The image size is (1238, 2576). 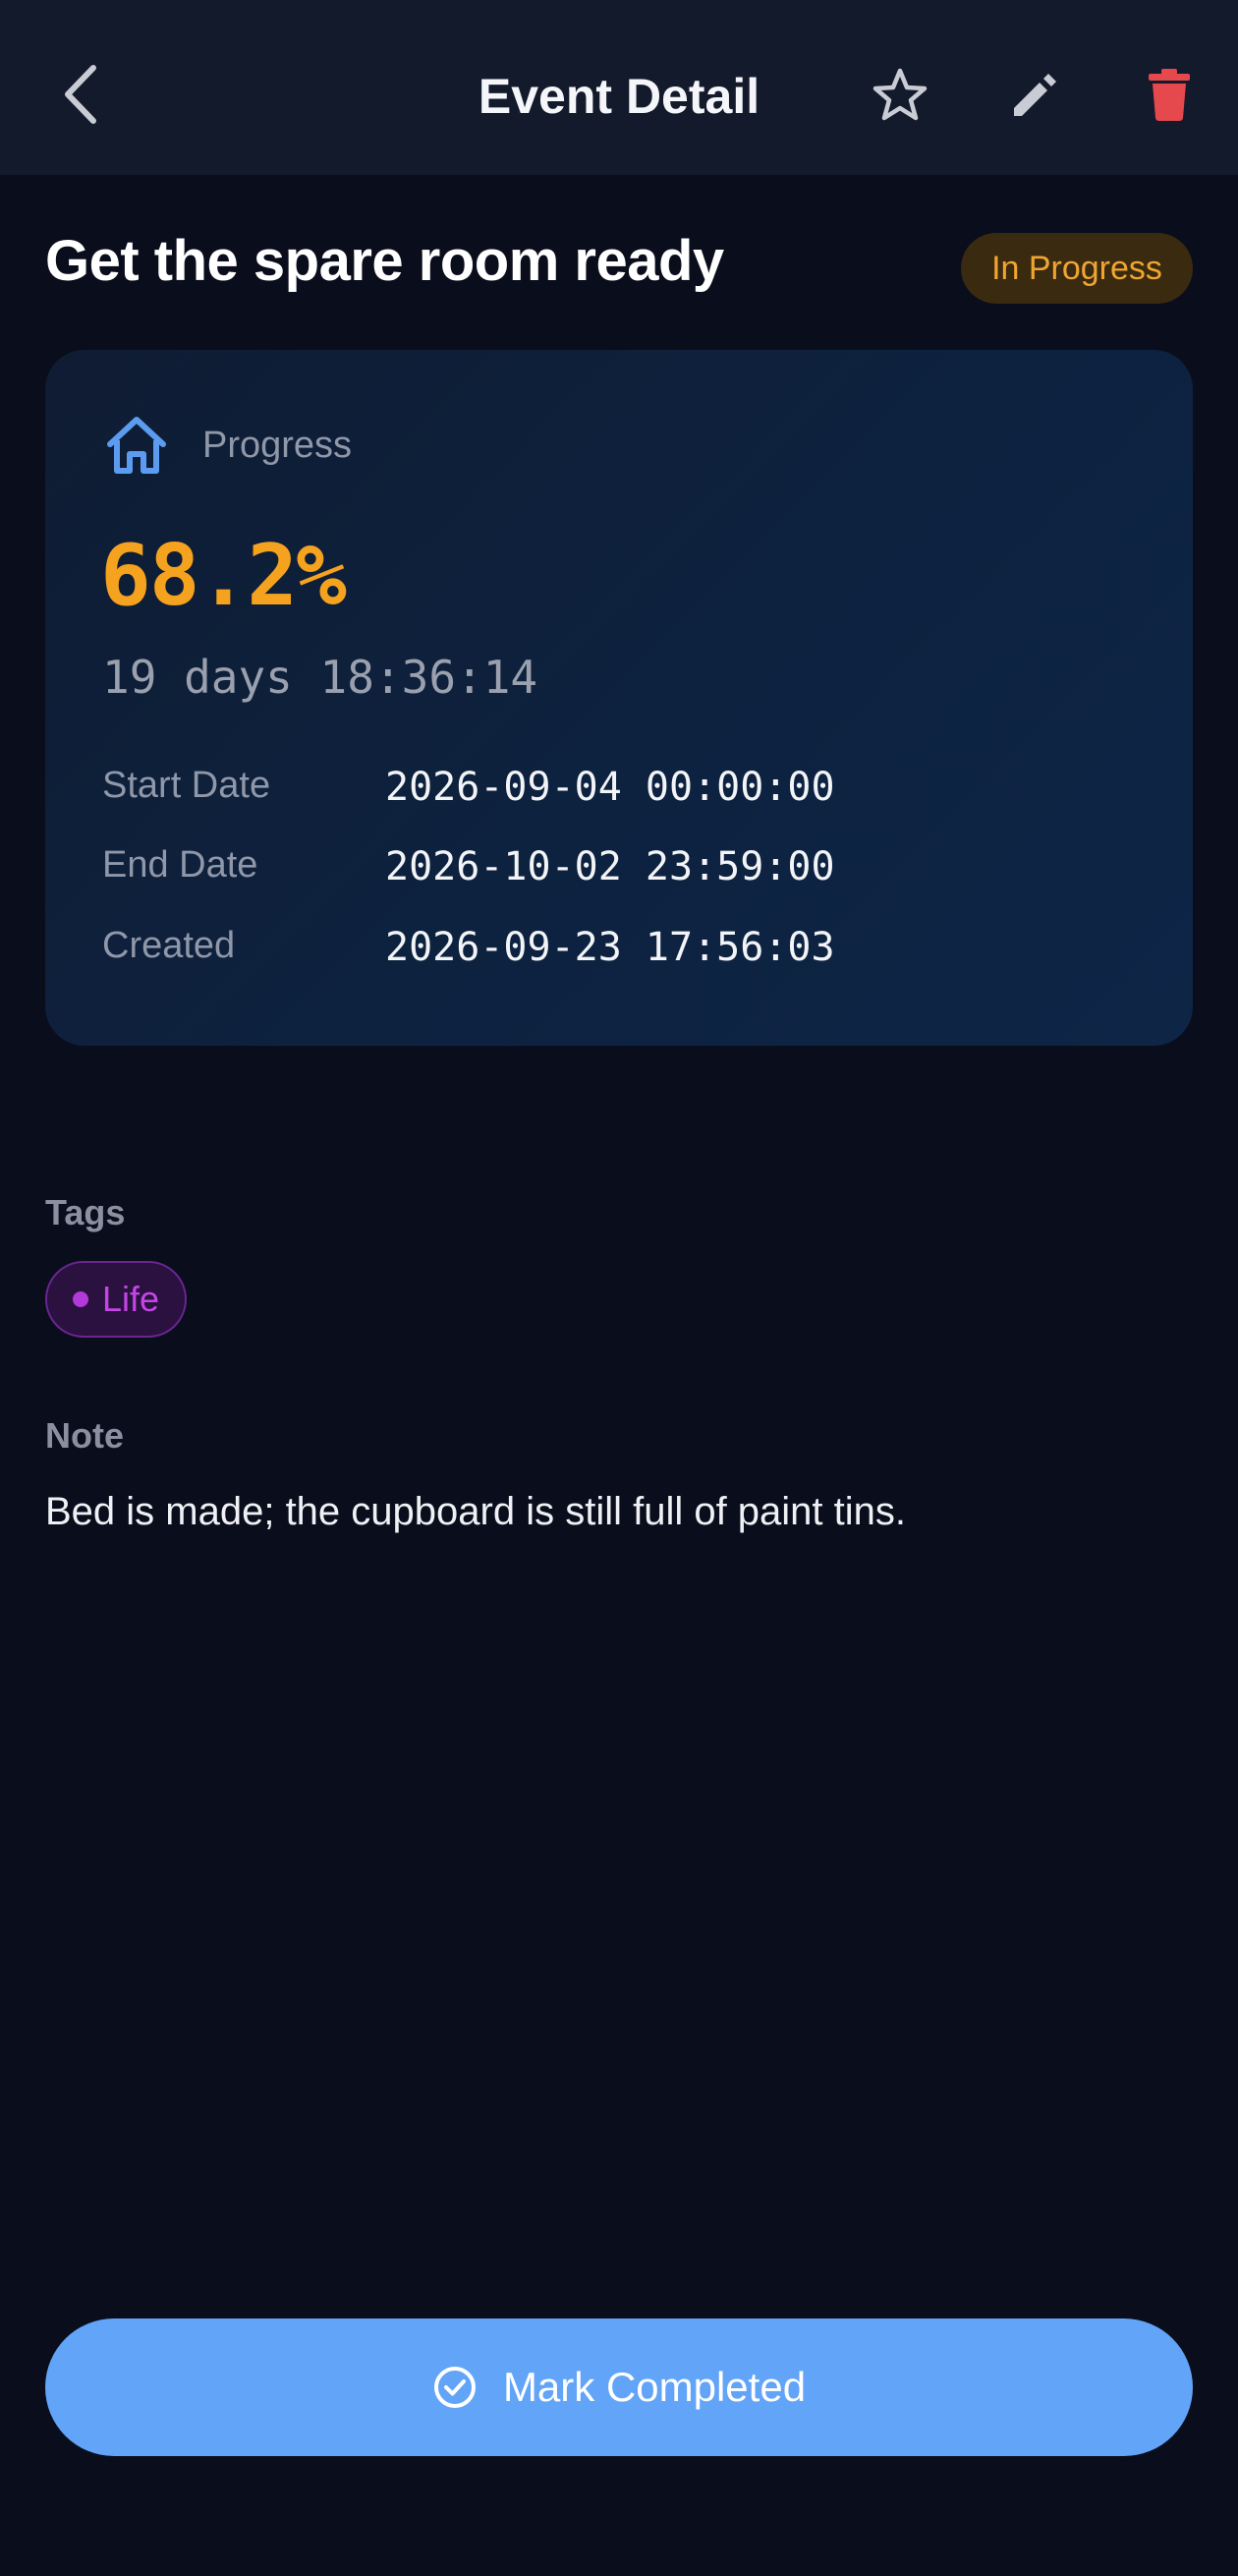 I want to click on home-icon, so click(x=136, y=446).